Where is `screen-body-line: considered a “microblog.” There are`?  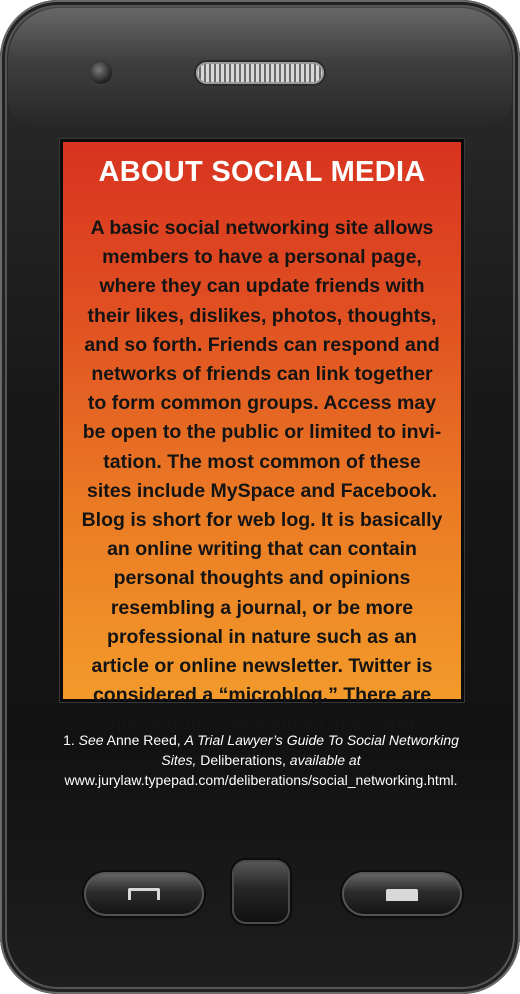 screen-body-line: considered a “microblog.” There are is located at coordinates (262, 695).